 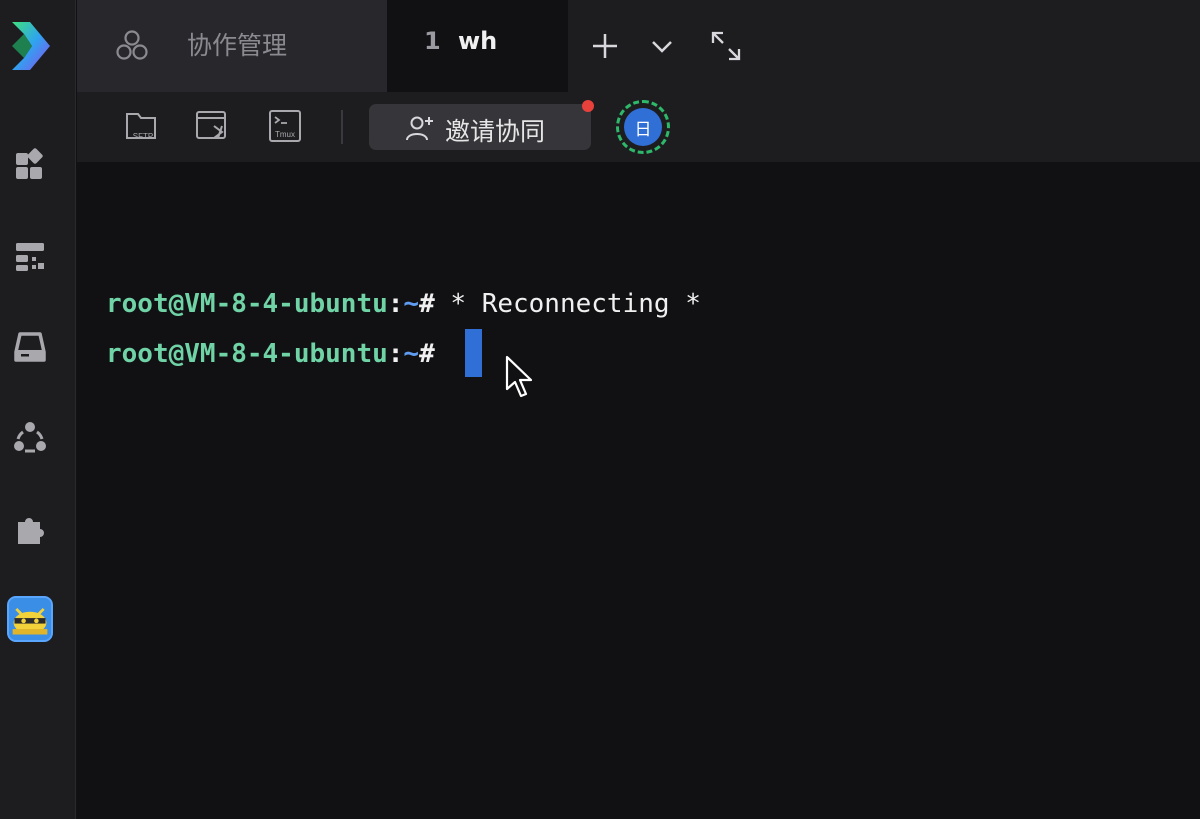 I want to click on sftp-button: SFTP, so click(x=143, y=126).